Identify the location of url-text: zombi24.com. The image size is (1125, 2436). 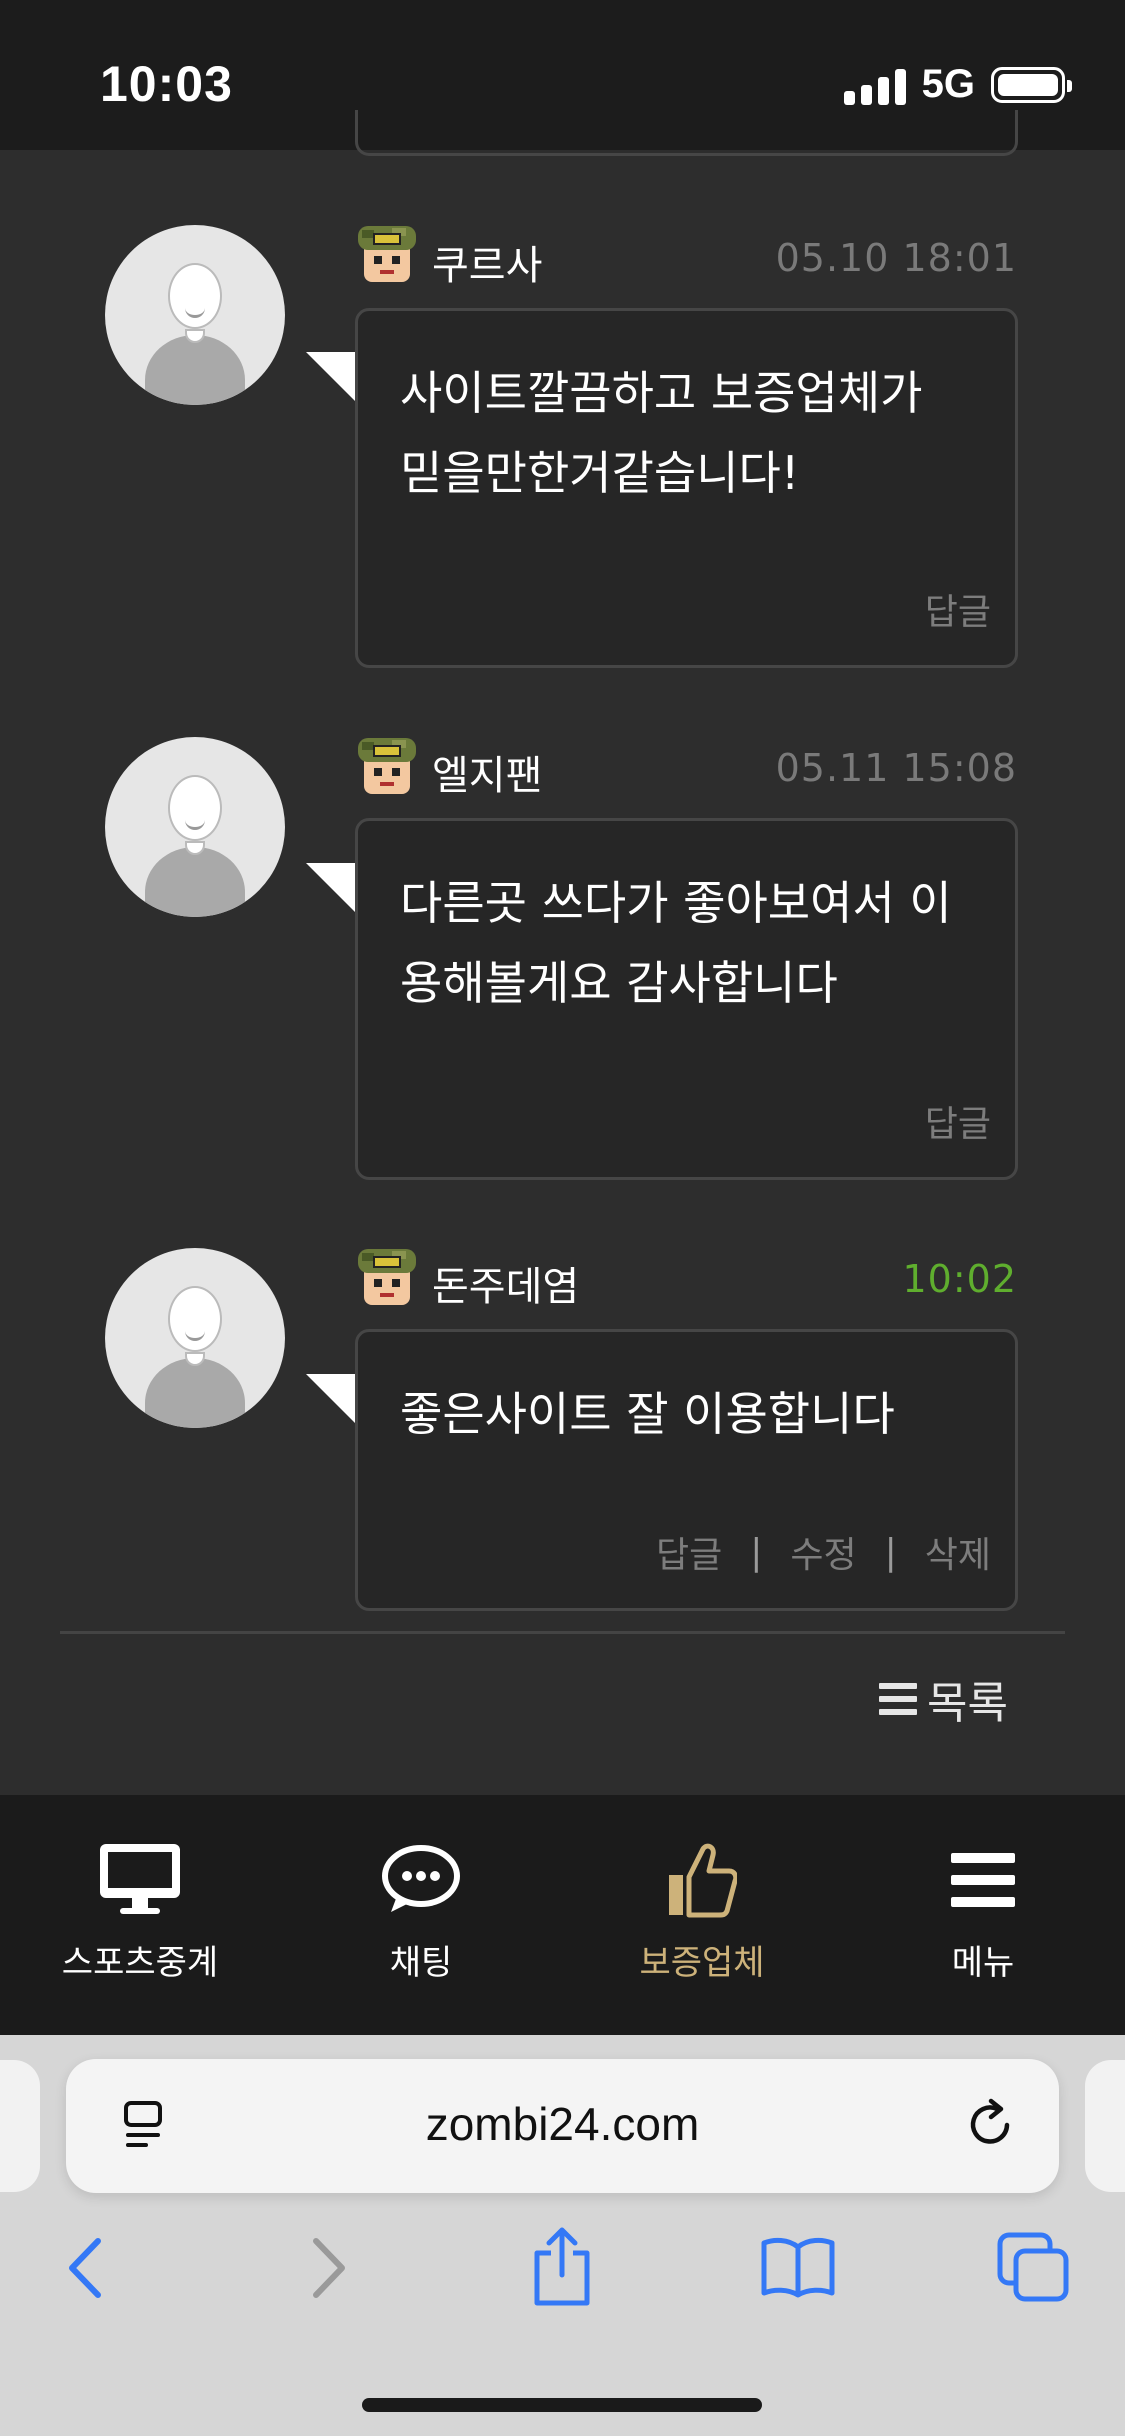
(562, 2124).